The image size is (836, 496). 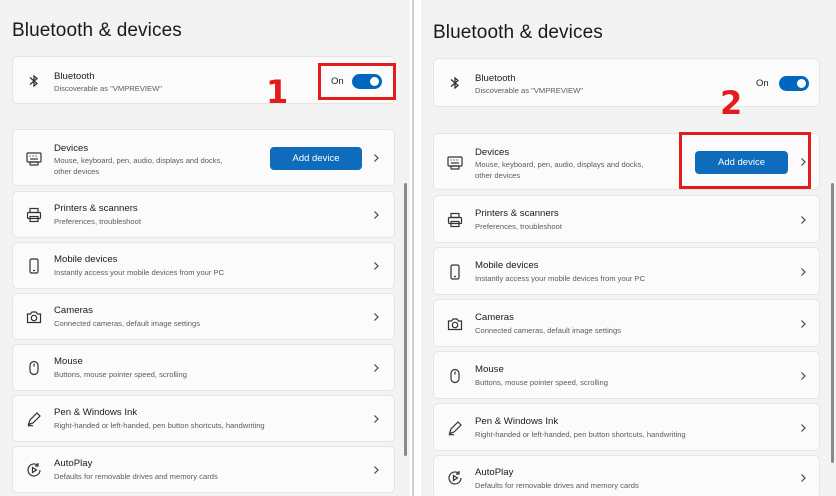 I want to click on step-number-1: 1, so click(x=277, y=92).